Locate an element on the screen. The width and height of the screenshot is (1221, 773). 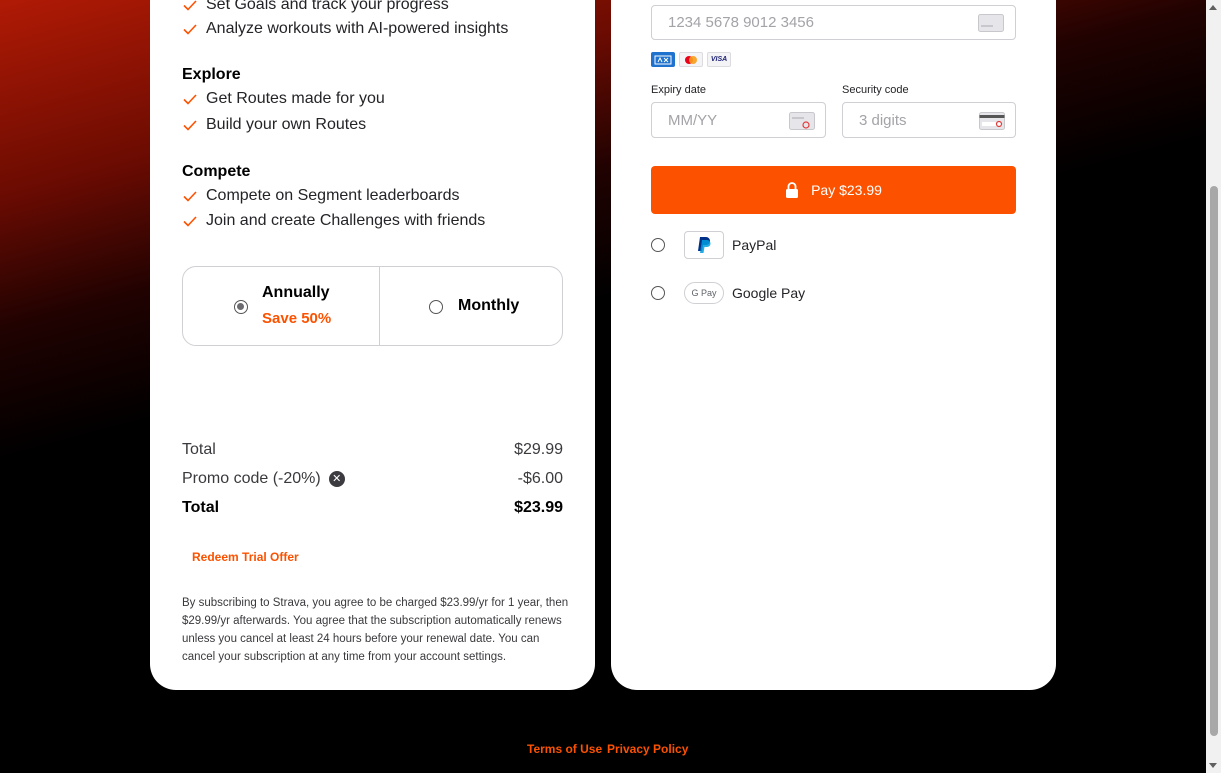
feature-item: Get Routes made for you is located at coordinates (283, 99).